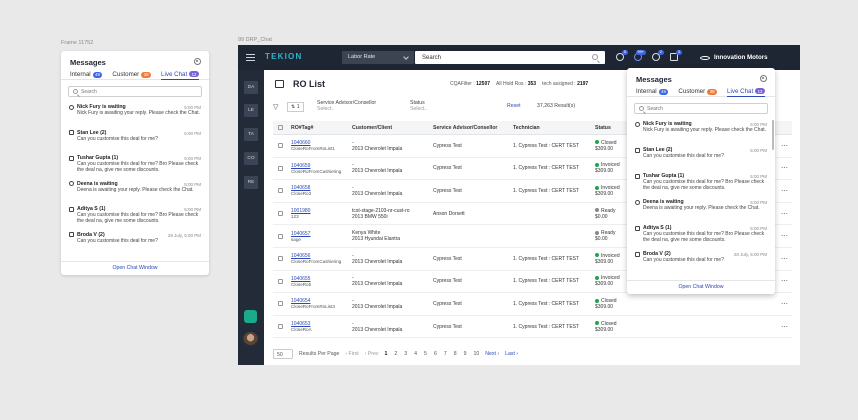  What do you see at coordinates (372, 354) in the screenshot?
I see `prev-page-button: ‹ Prev` at bounding box center [372, 354].